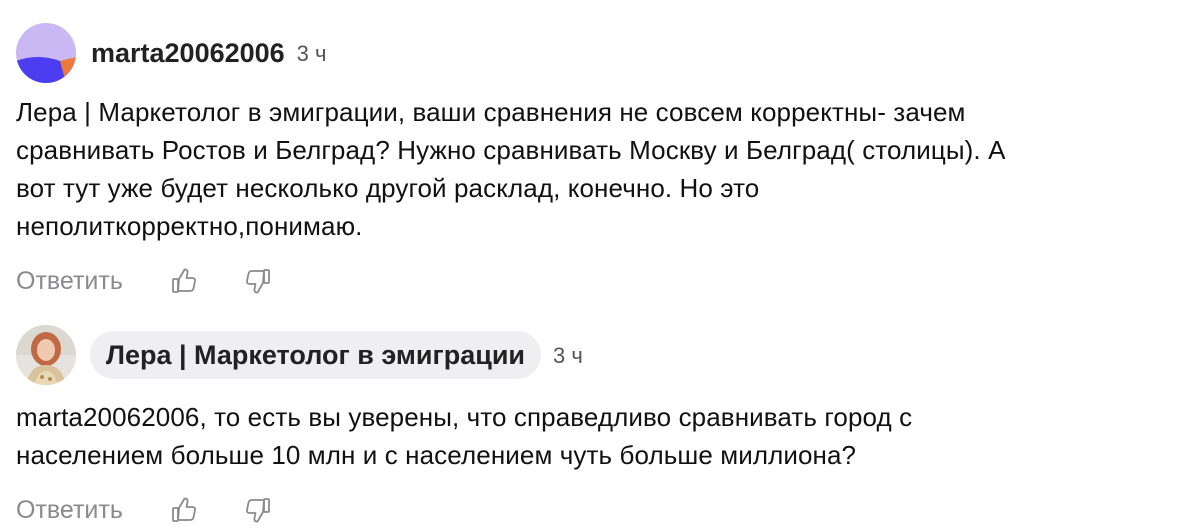  What do you see at coordinates (189, 226) in the screenshot?
I see `comment-text-line: неполиткорректно,понимаю.` at bounding box center [189, 226].